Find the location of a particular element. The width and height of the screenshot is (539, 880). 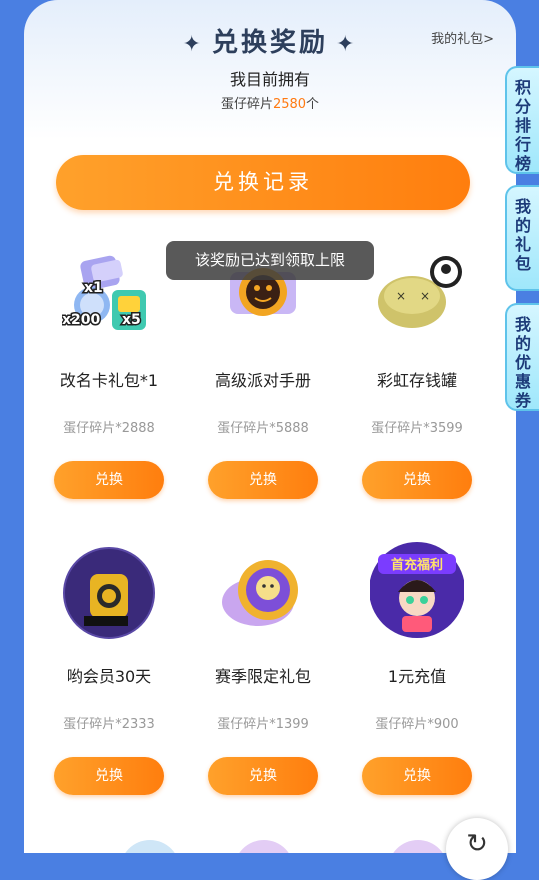

reward-item-membership: 哟会员30天 蛋仔碎片*2333 兑换 is located at coordinates (109, 676).